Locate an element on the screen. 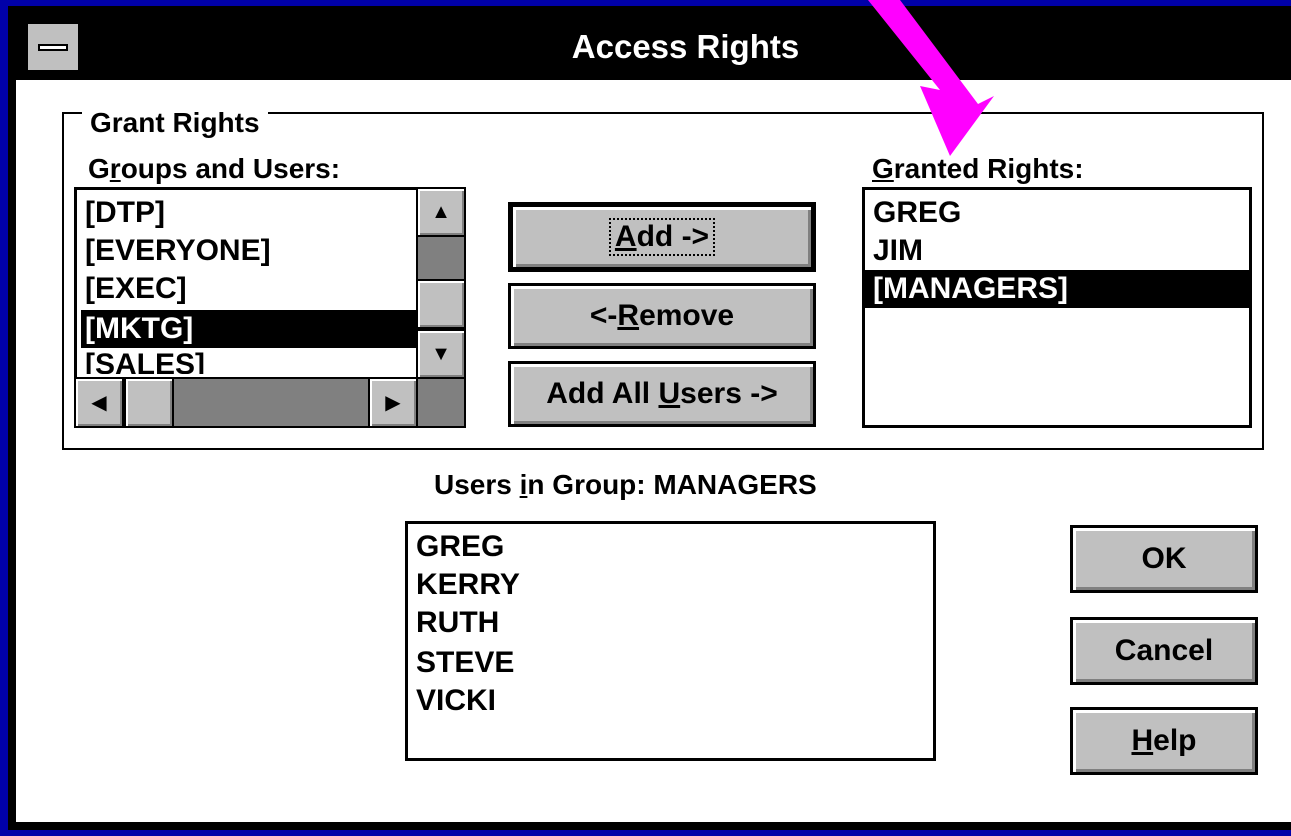 The image size is (1291, 836). ok-button: OK is located at coordinates (1164, 559).